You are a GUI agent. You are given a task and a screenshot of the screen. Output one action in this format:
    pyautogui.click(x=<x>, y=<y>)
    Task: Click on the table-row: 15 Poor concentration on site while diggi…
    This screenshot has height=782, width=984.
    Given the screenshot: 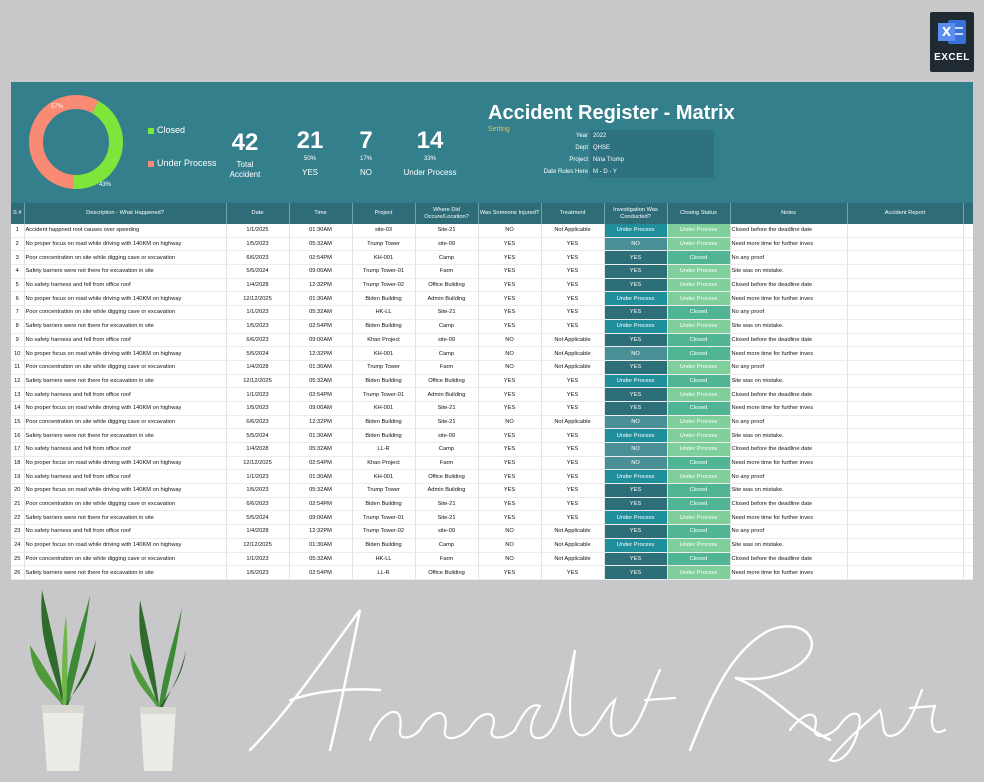 What is the action you would take?
    pyautogui.click(x=492, y=422)
    